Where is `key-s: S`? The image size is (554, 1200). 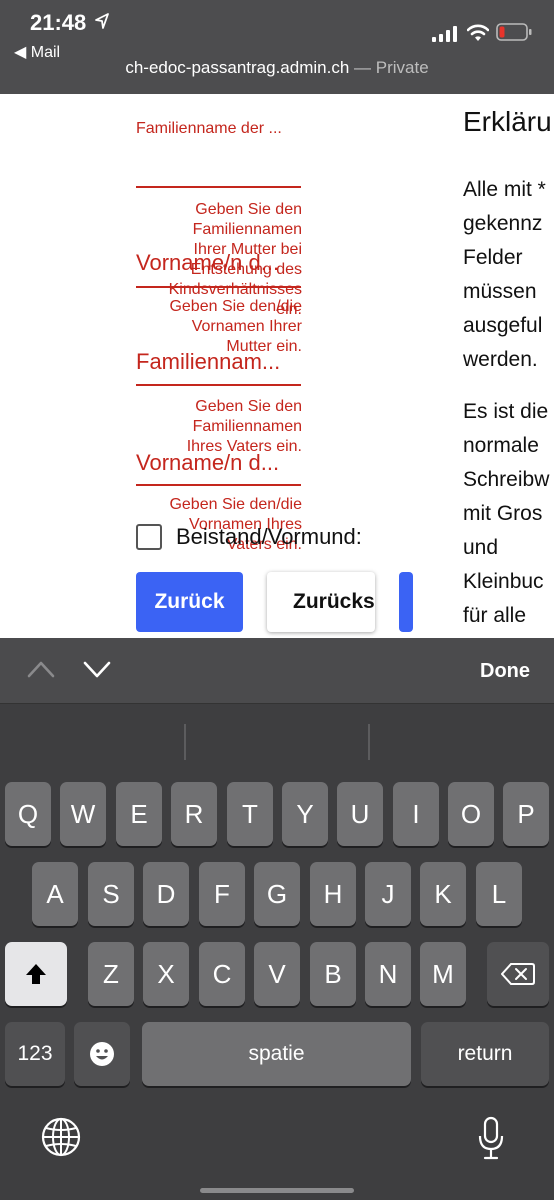
key-s: S is located at coordinates (111, 894).